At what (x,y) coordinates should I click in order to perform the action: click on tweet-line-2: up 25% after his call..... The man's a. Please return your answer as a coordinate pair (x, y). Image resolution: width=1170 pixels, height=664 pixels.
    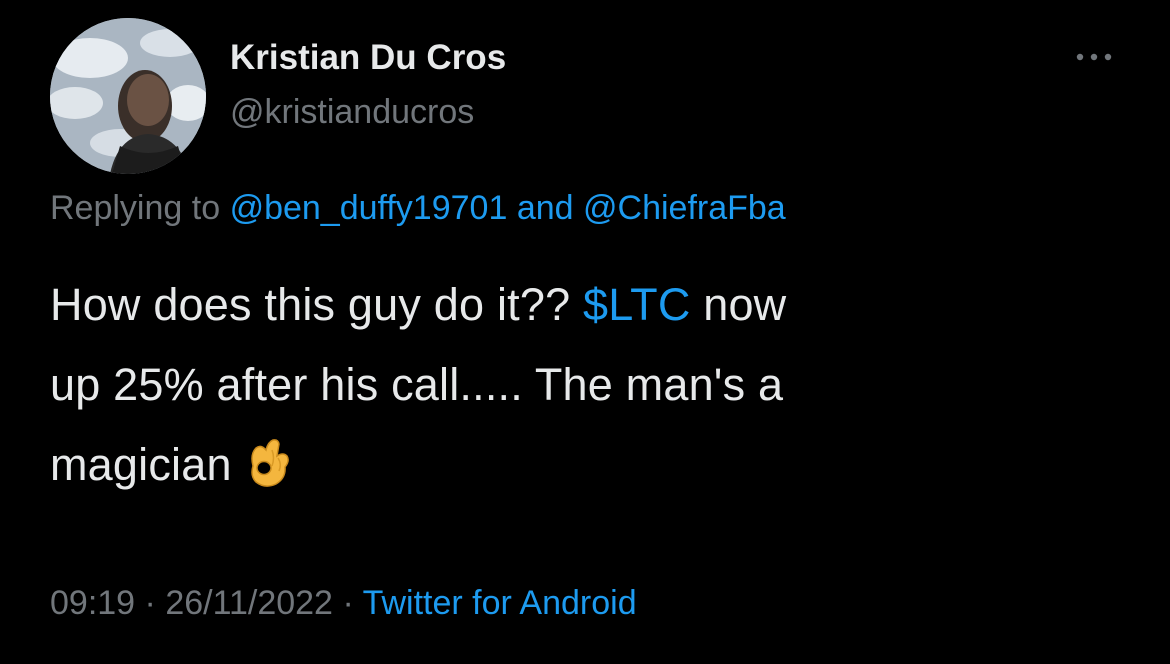
    Looking at the image, I should click on (417, 384).